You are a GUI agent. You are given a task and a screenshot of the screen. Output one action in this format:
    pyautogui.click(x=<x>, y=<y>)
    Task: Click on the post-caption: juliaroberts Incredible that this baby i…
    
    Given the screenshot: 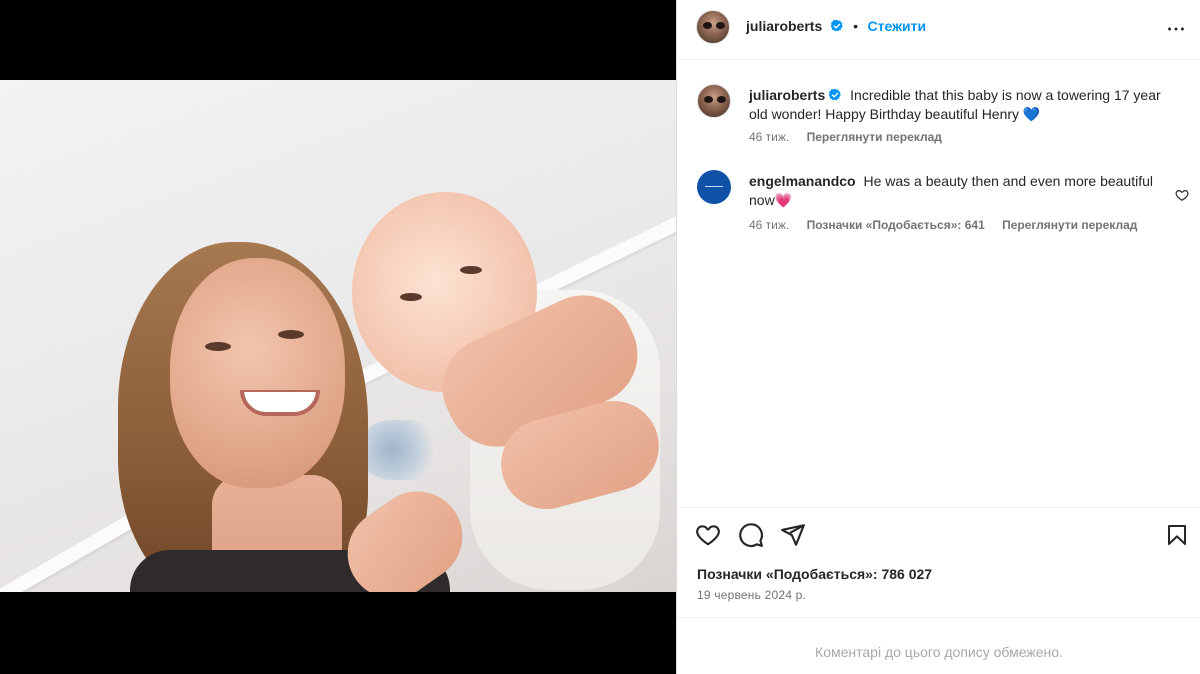 What is the action you would take?
    pyautogui.click(x=932, y=119)
    